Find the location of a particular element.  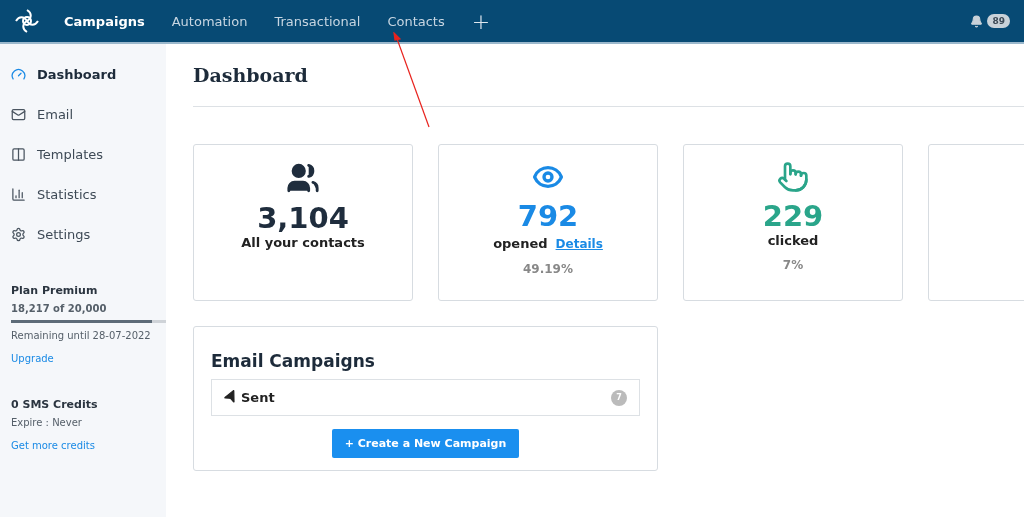

stat-value: 3,104 is located at coordinates (303, 218).